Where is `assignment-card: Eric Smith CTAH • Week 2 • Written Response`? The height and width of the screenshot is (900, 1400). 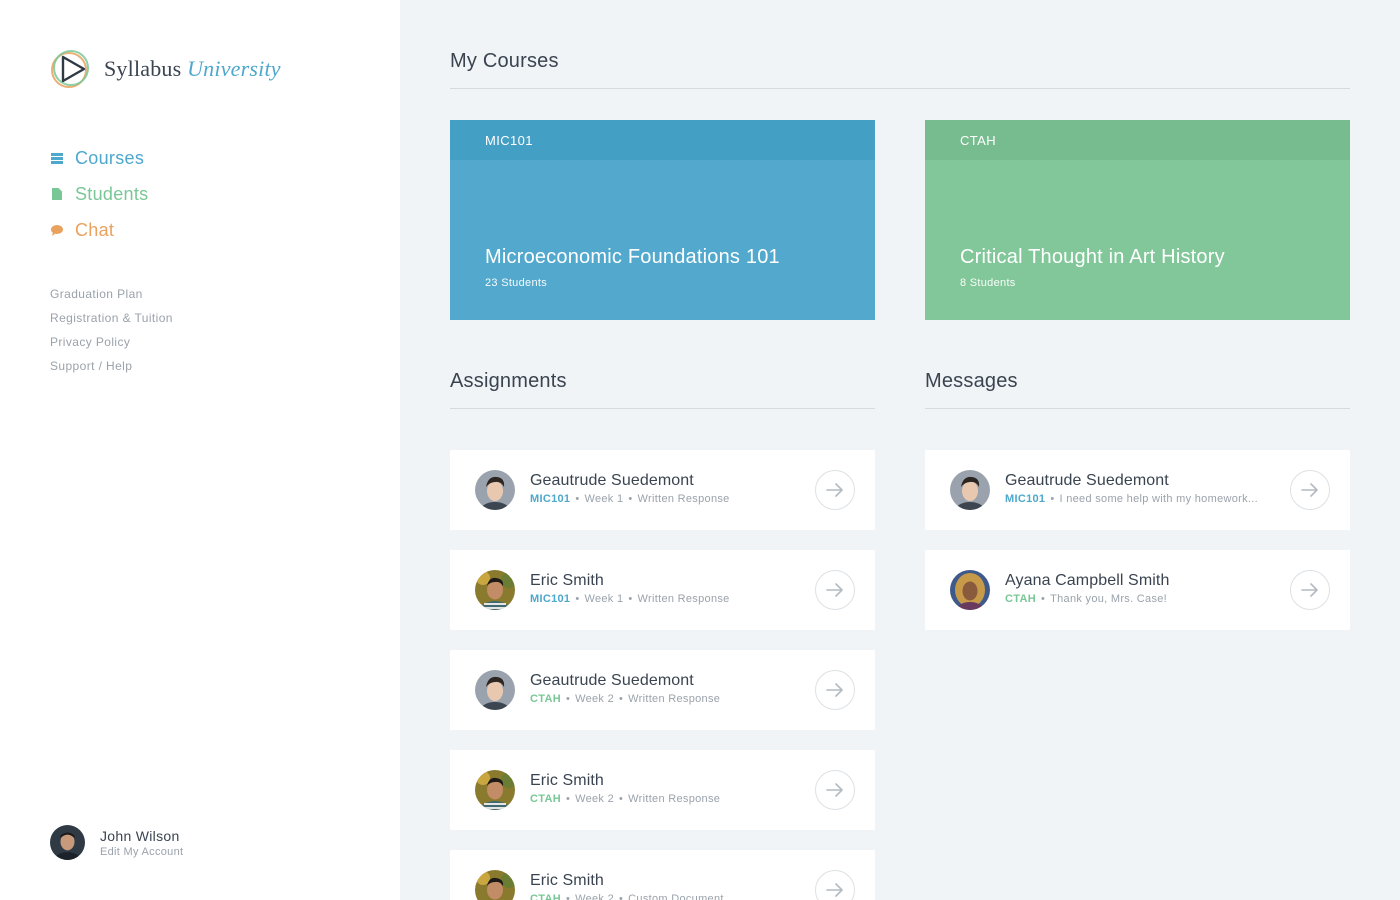
assignment-card: Eric Smith CTAH • Week 2 • Written Response is located at coordinates (662, 790).